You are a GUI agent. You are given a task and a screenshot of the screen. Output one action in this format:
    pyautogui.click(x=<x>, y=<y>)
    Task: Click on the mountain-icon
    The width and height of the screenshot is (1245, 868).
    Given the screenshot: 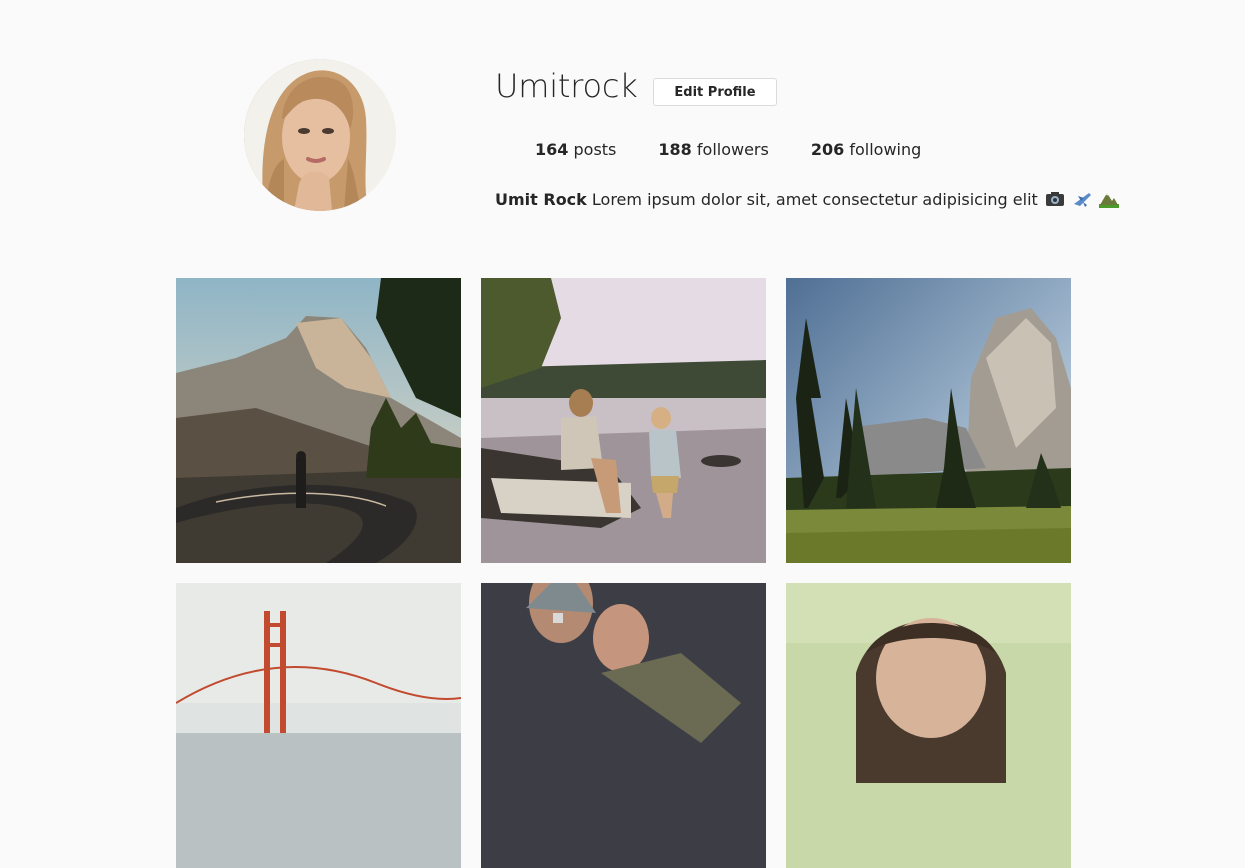 What is the action you would take?
    pyautogui.click(x=1109, y=200)
    